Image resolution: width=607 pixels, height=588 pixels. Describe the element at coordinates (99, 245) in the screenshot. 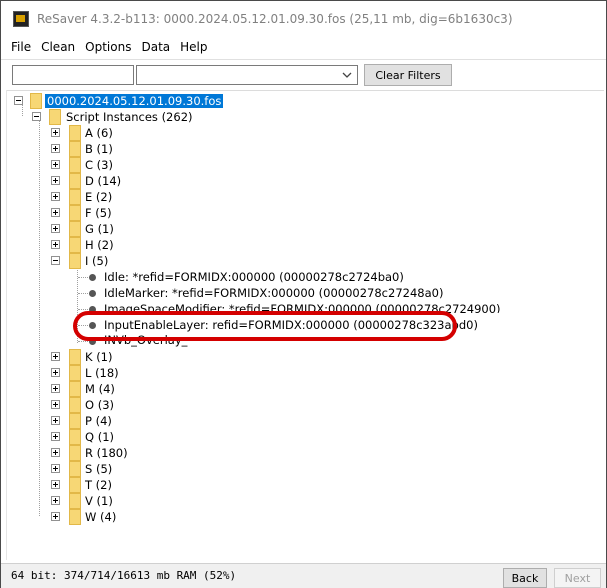

I see `group-label: H (2)` at that location.